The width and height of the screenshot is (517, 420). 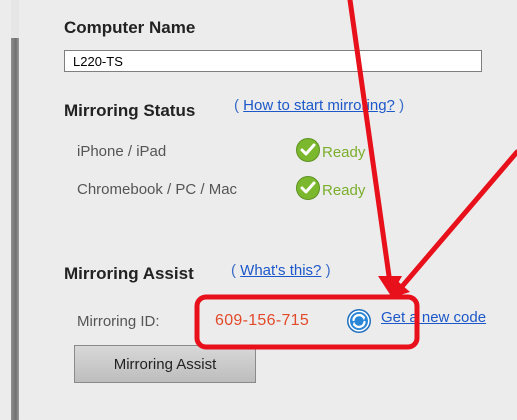 I want to click on mirroring-assist-button: Mirroring Assist, so click(x=165, y=364).